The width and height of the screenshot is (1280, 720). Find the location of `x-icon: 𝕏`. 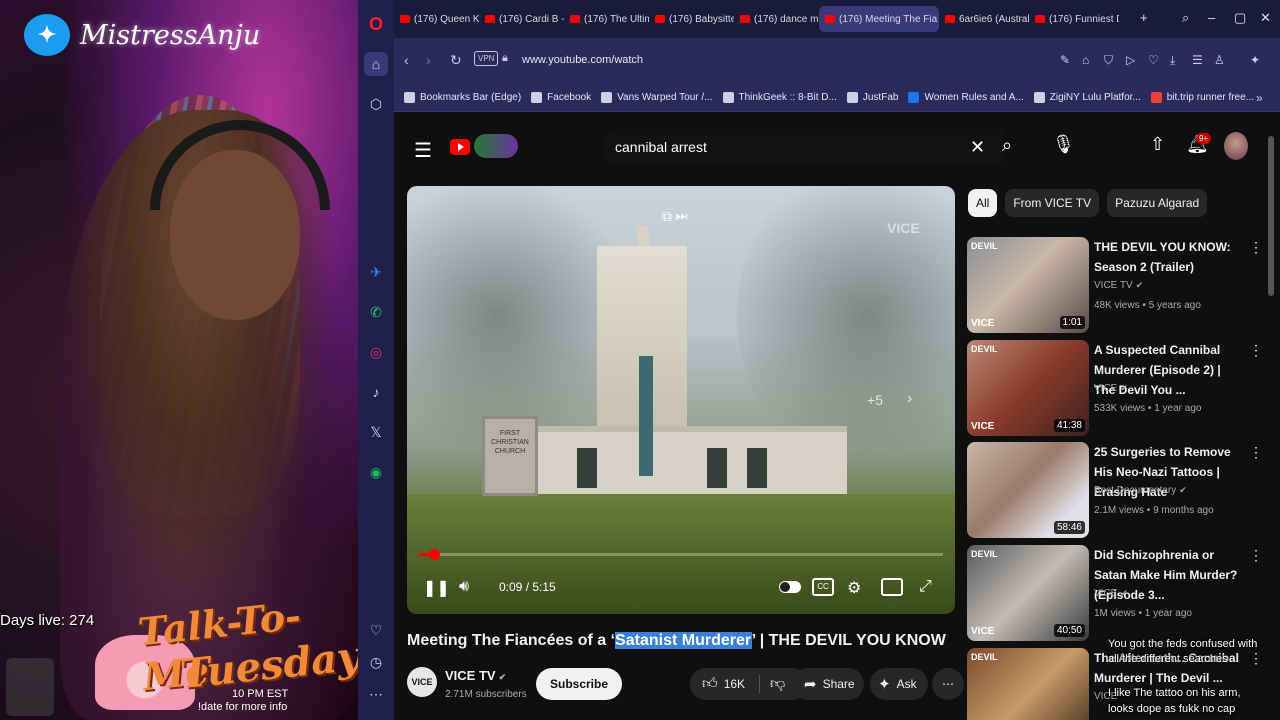

x-icon: 𝕏 is located at coordinates (376, 432).